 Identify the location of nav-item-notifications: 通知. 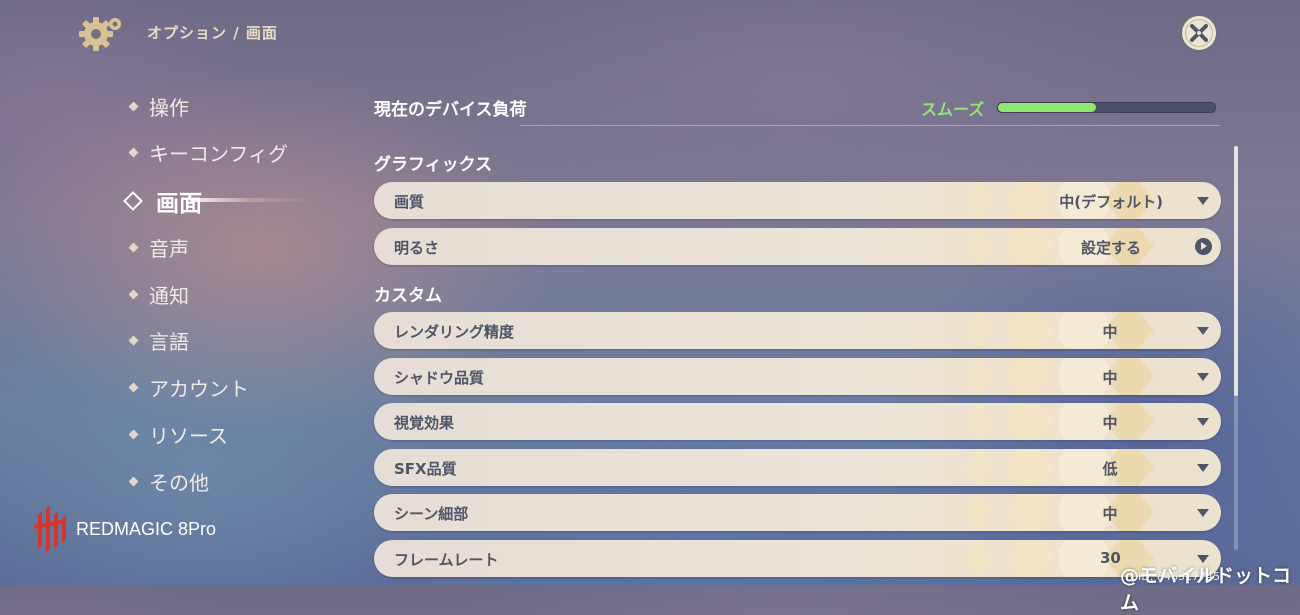
(158, 294).